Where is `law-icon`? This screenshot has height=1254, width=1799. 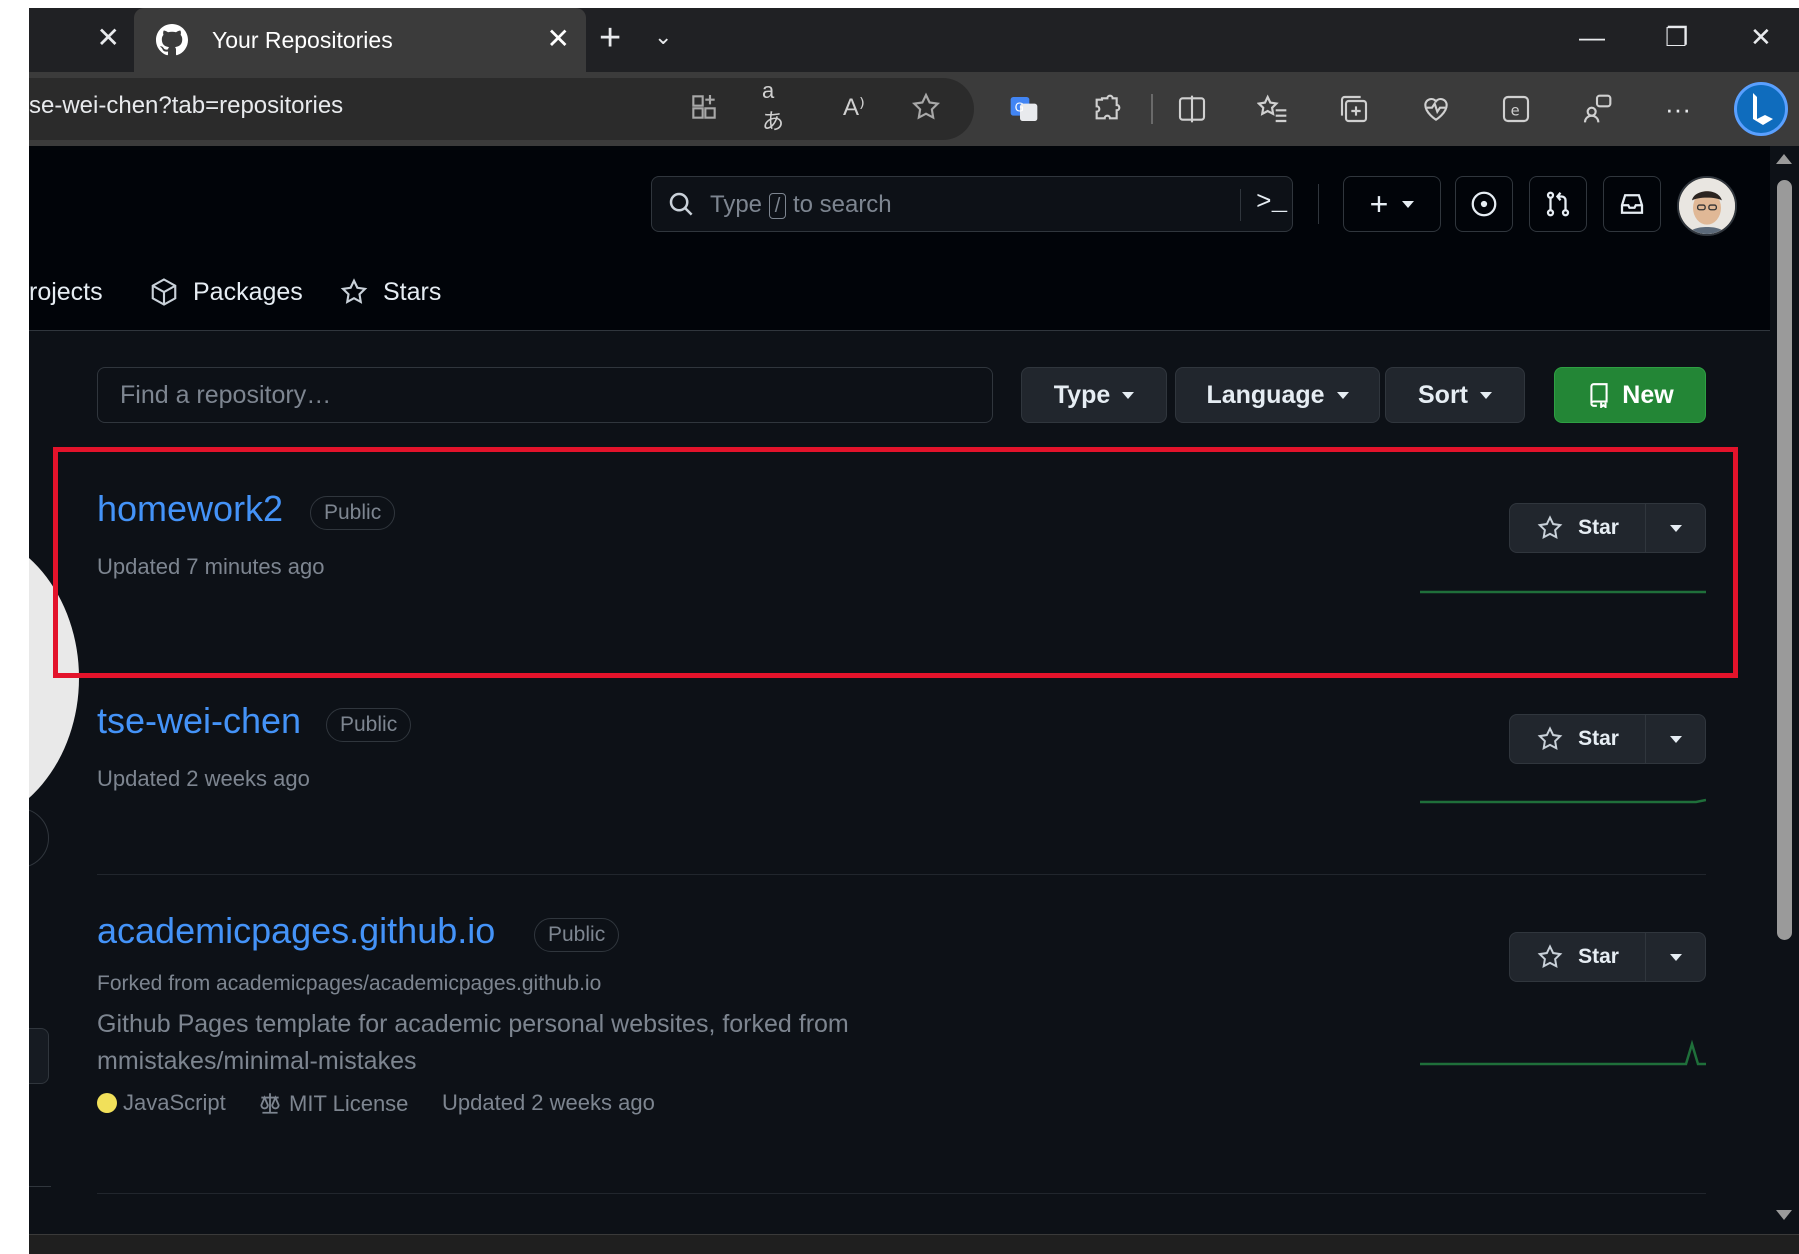
law-icon is located at coordinates (270, 1103).